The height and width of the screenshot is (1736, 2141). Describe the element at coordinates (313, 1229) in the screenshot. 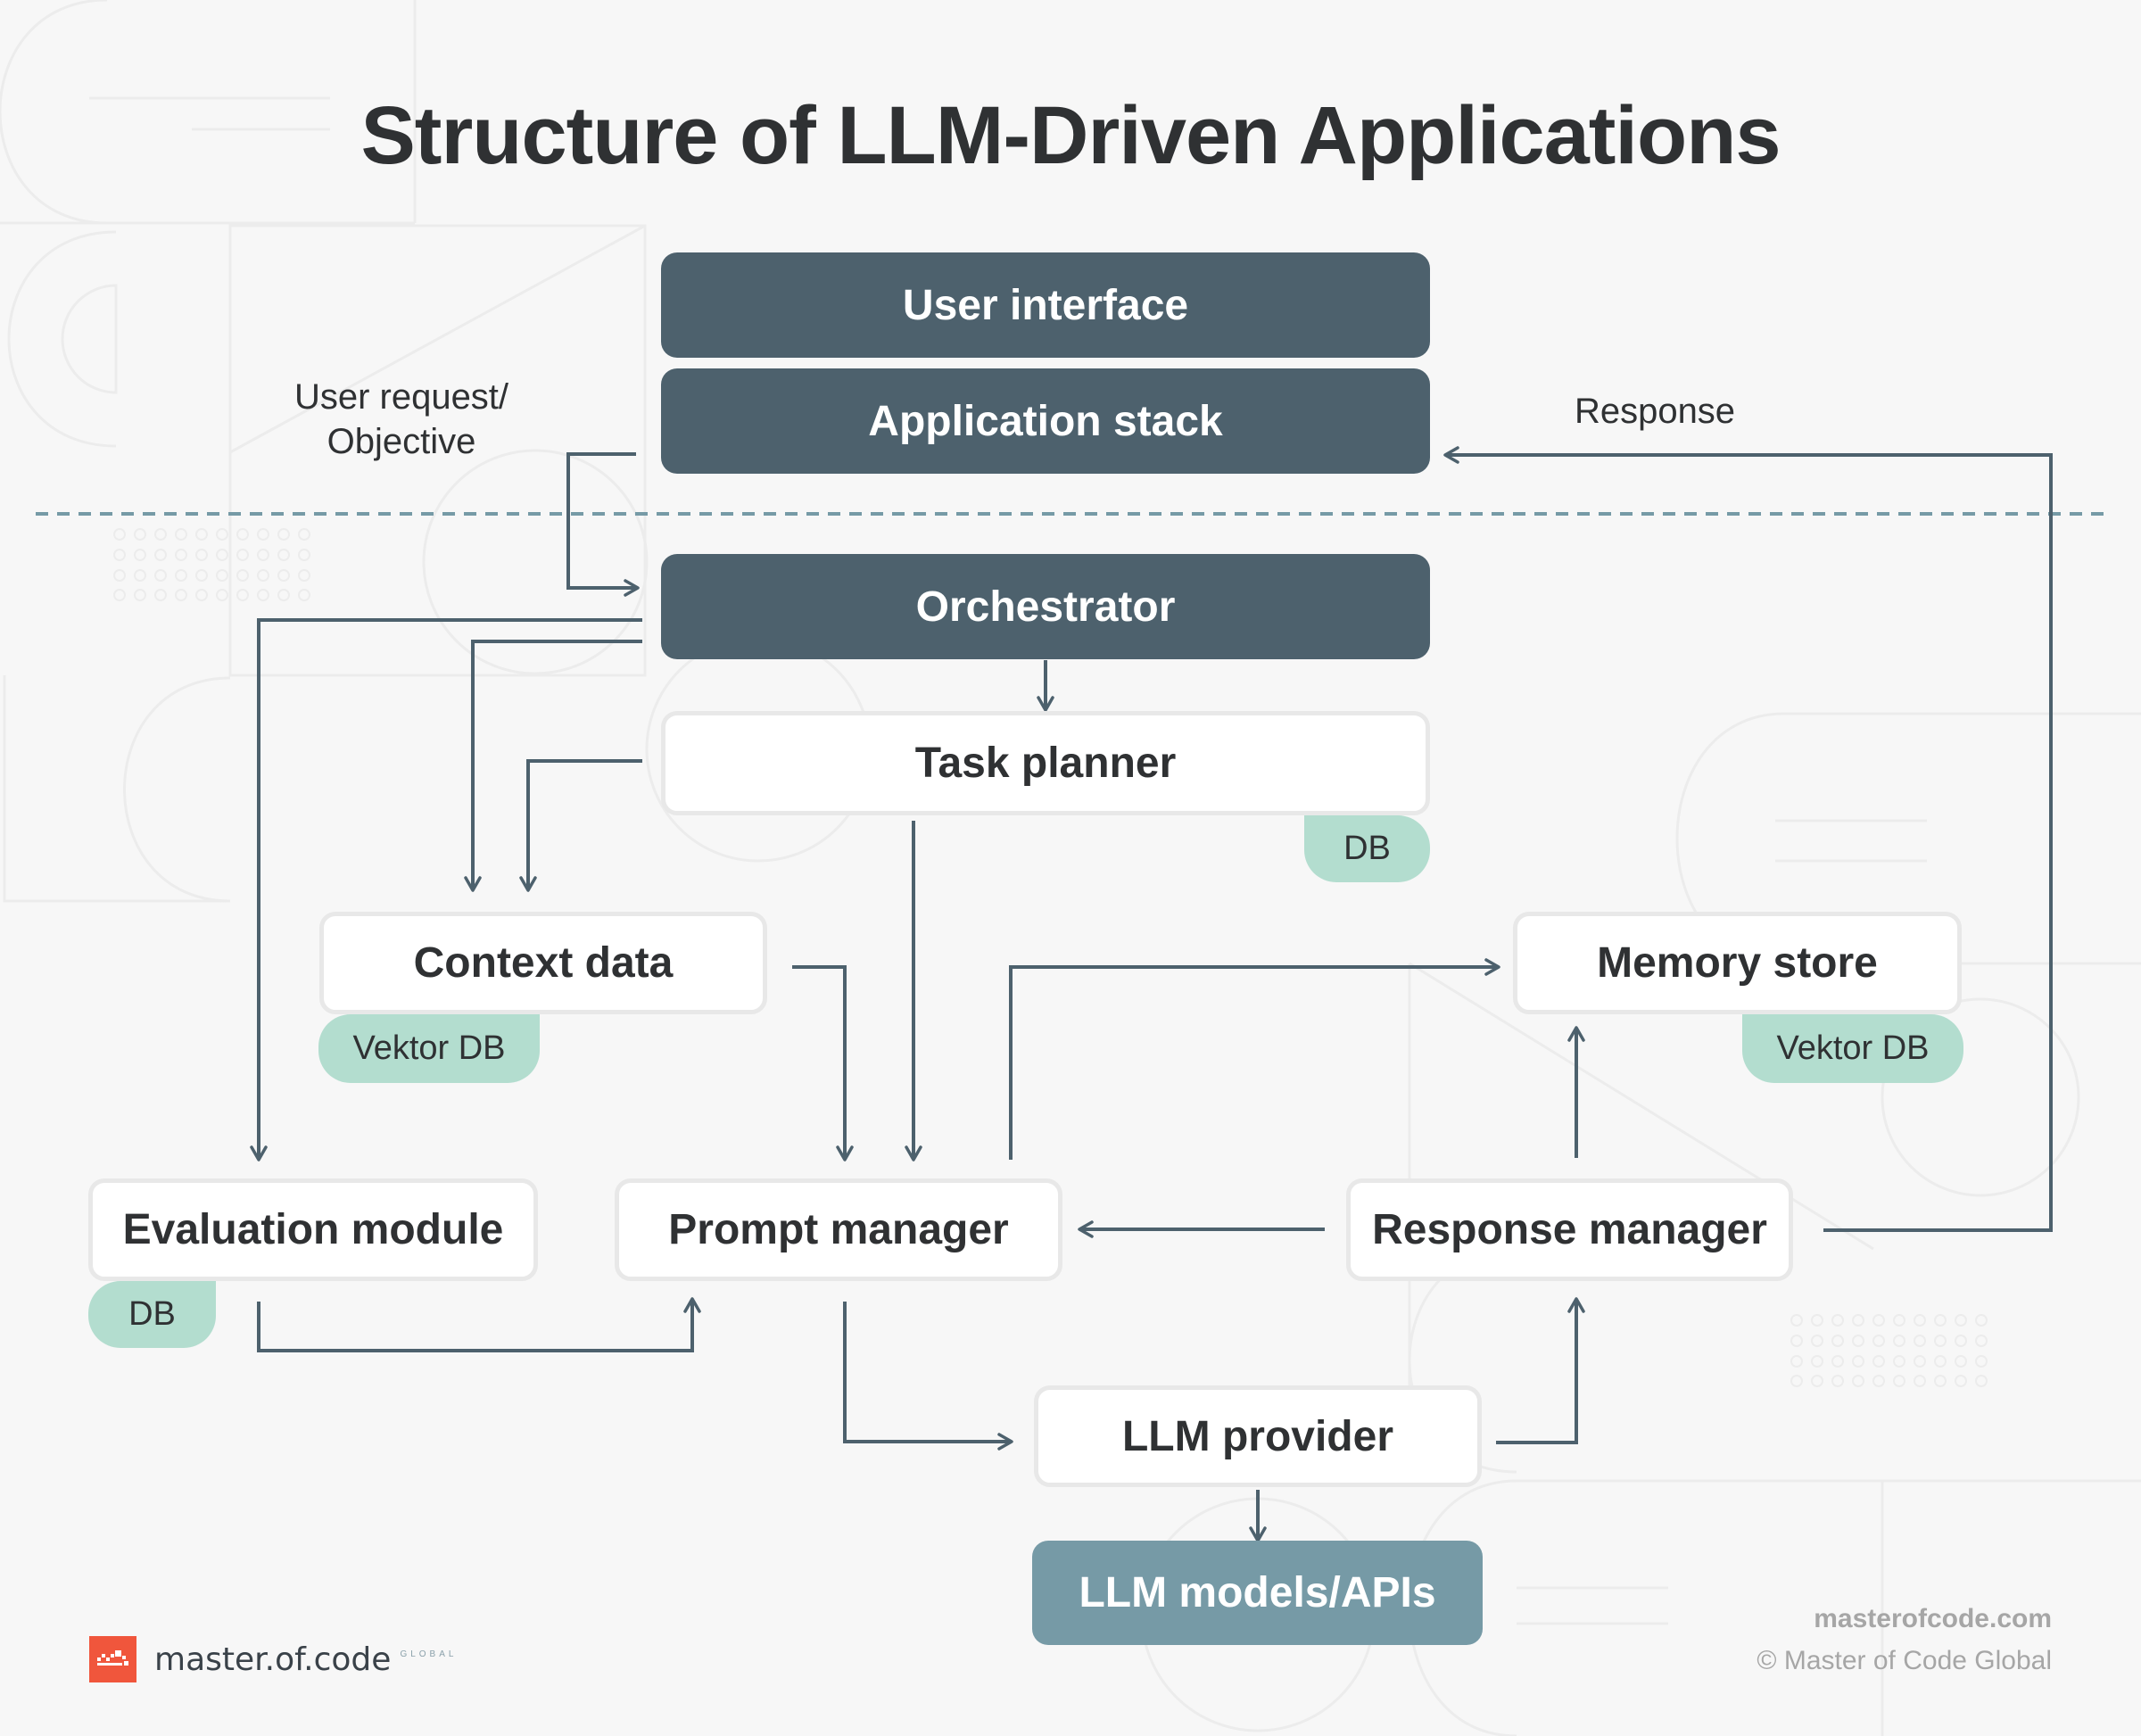

I see `node-evaluation-module: Evaluation module` at that location.